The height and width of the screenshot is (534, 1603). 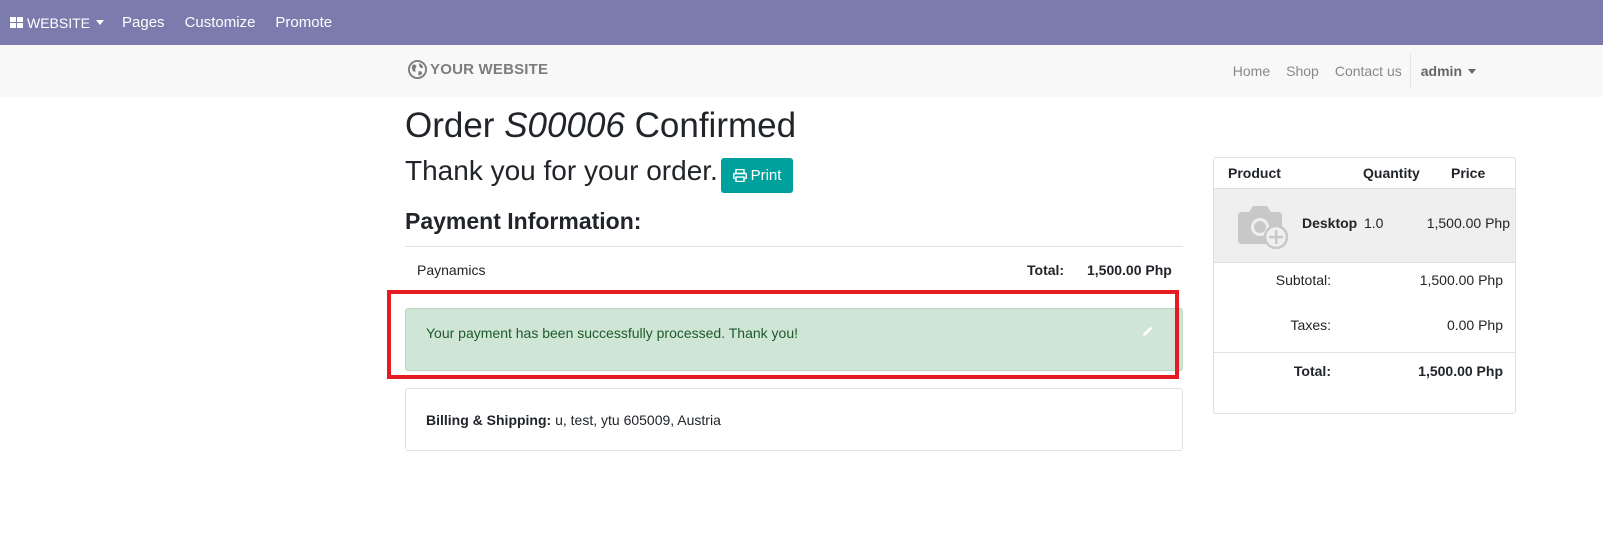 What do you see at coordinates (1310, 325) in the screenshot?
I see `taxes-label: Taxes:` at bounding box center [1310, 325].